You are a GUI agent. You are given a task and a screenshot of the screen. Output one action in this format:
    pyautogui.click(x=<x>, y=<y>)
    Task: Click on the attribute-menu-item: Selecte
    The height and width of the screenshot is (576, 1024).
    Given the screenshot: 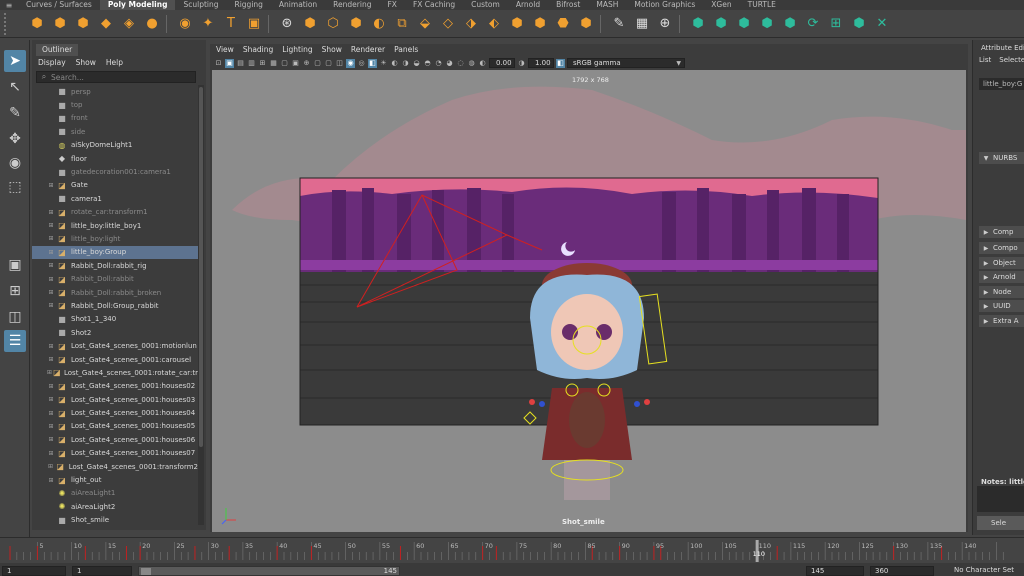 What is the action you would take?
    pyautogui.click(x=1011, y=60)
    